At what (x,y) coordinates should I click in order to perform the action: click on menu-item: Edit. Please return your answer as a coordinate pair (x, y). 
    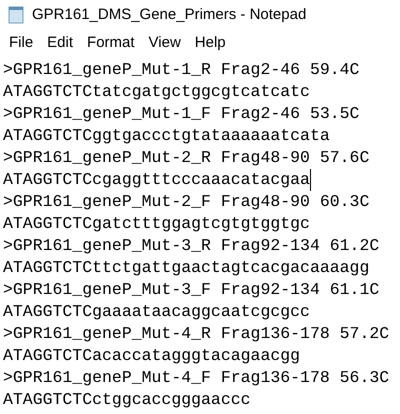
    Looking at the image, I should click on (60, 43).